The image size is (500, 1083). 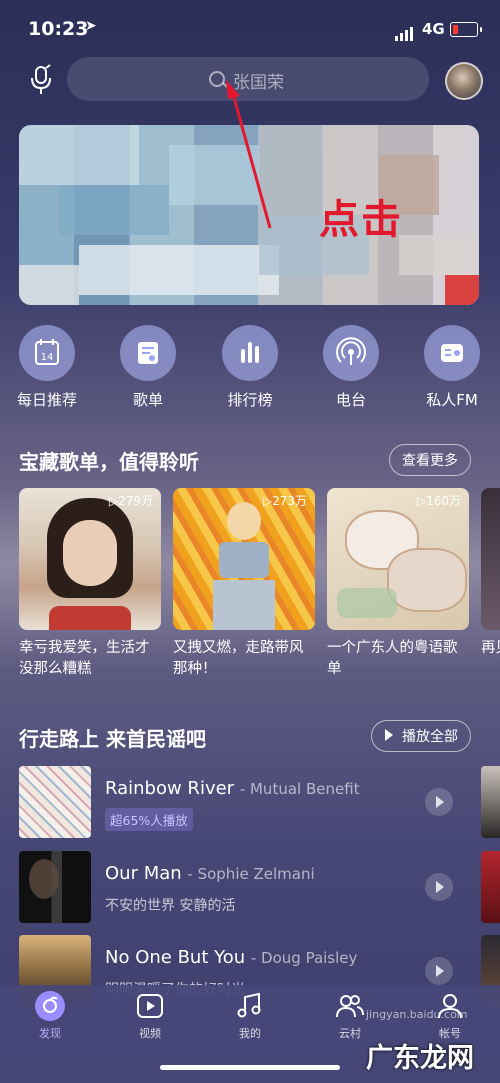 What do you see at coordinates (148, 353) in the screenshot?
I see `playlist-icon` at bounding box center [148, 353].